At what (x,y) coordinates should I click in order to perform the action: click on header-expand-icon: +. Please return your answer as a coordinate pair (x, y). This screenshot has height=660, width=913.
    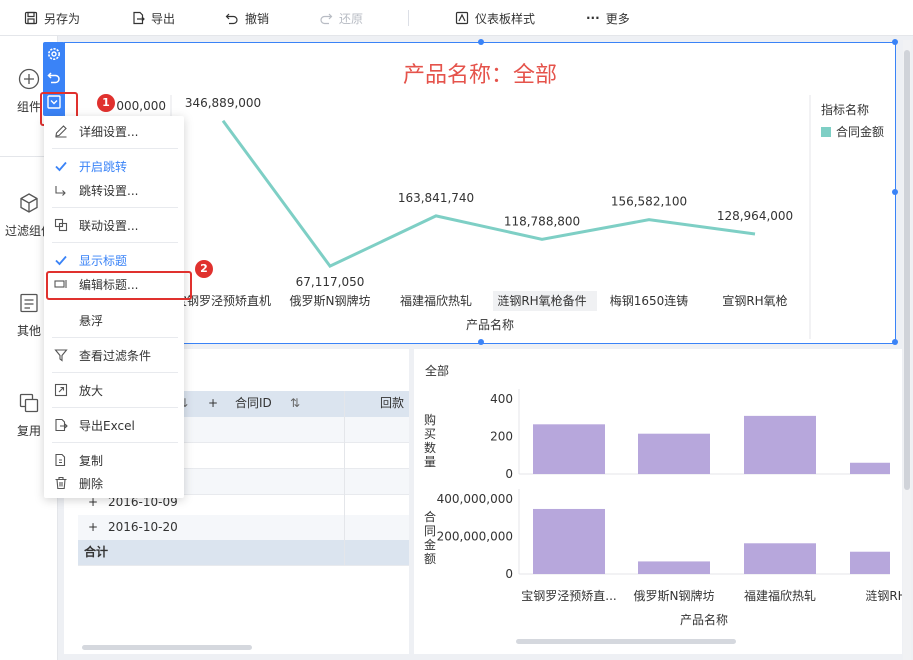
    Looking at the image, I should click on (213, 403).